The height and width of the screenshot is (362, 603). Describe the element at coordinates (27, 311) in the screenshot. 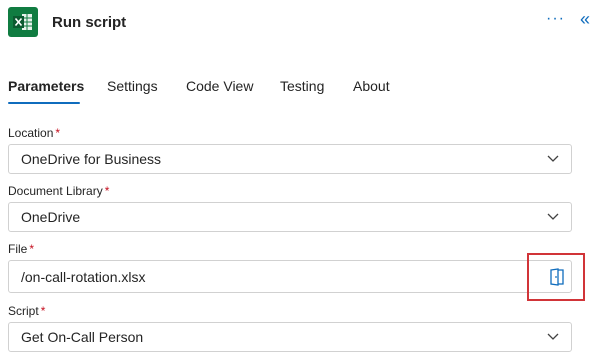

I see `script-label: Script *` at that location.